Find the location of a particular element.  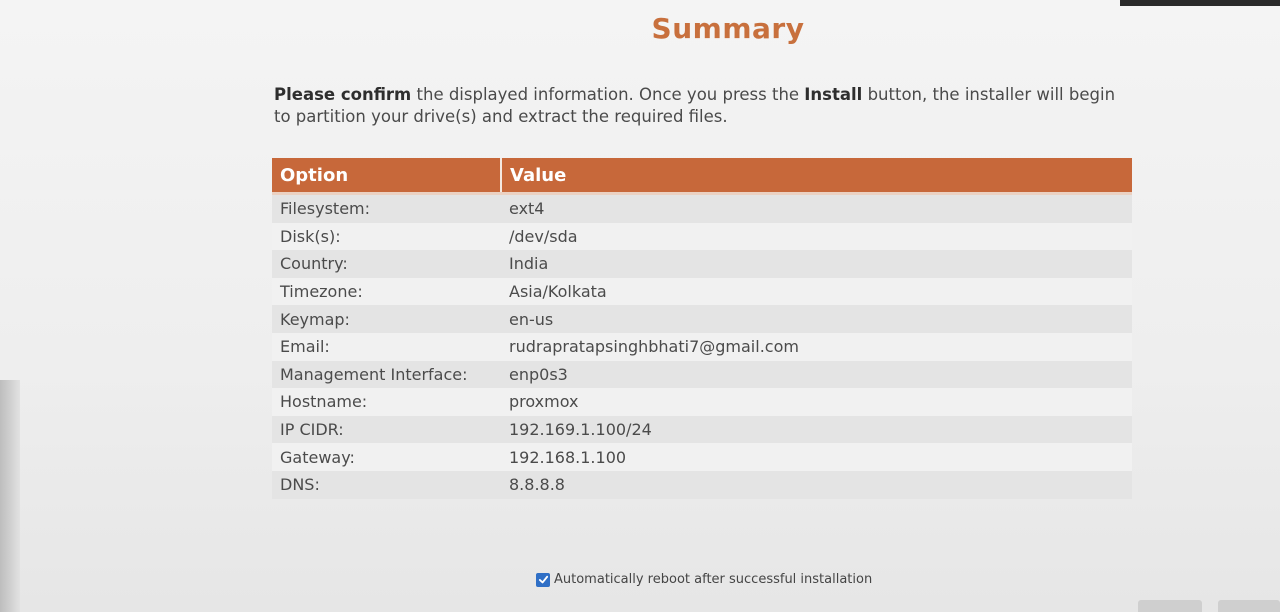

check-icon is located at coordinates (543, 579).